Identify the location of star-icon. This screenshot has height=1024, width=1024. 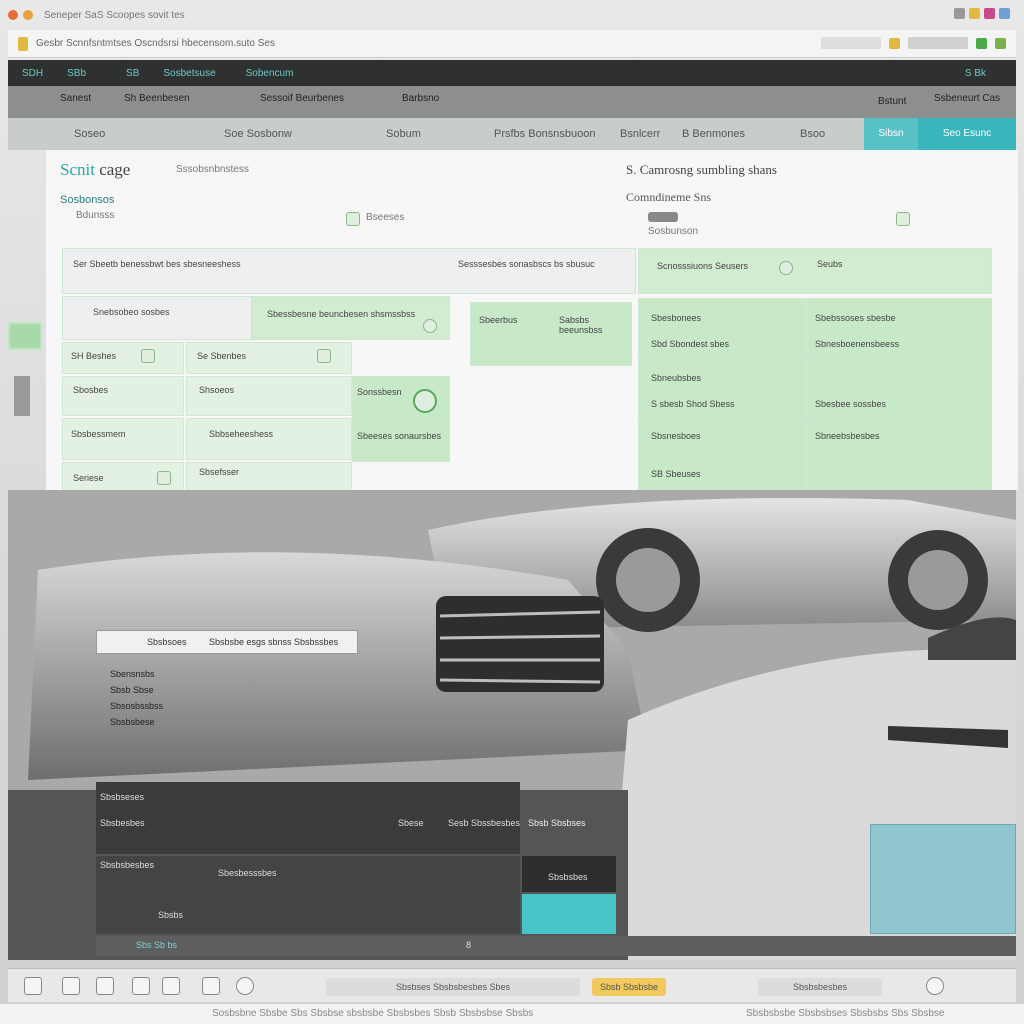
(894, 43).